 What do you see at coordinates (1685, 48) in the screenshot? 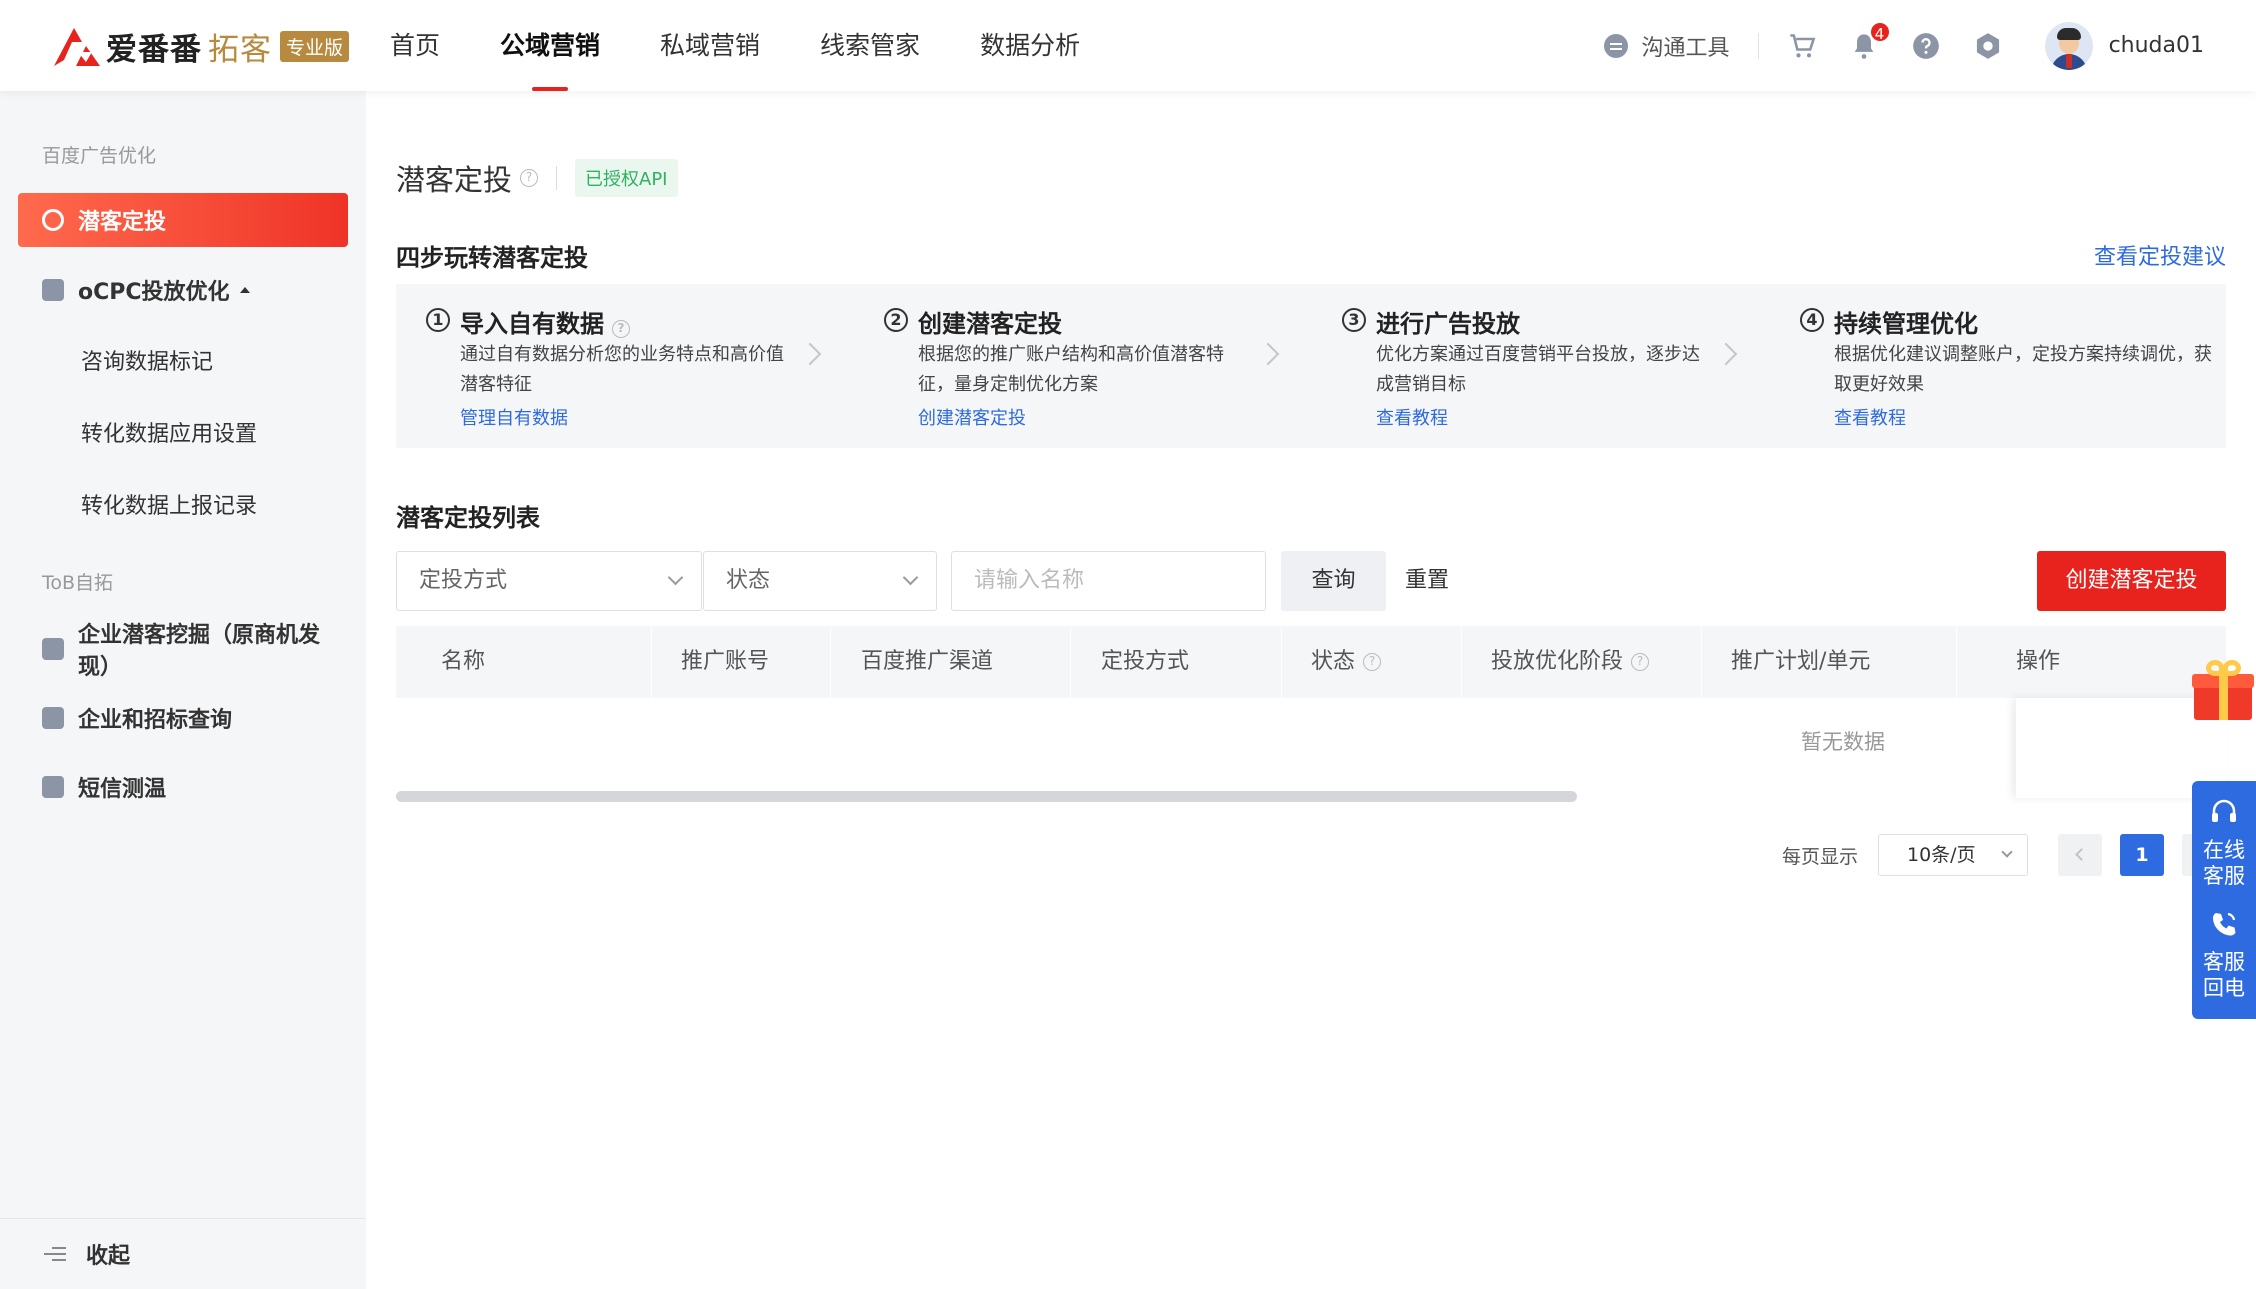
I see `communication-tool-label: 沟通工具` at bounding box center [1685, 48].